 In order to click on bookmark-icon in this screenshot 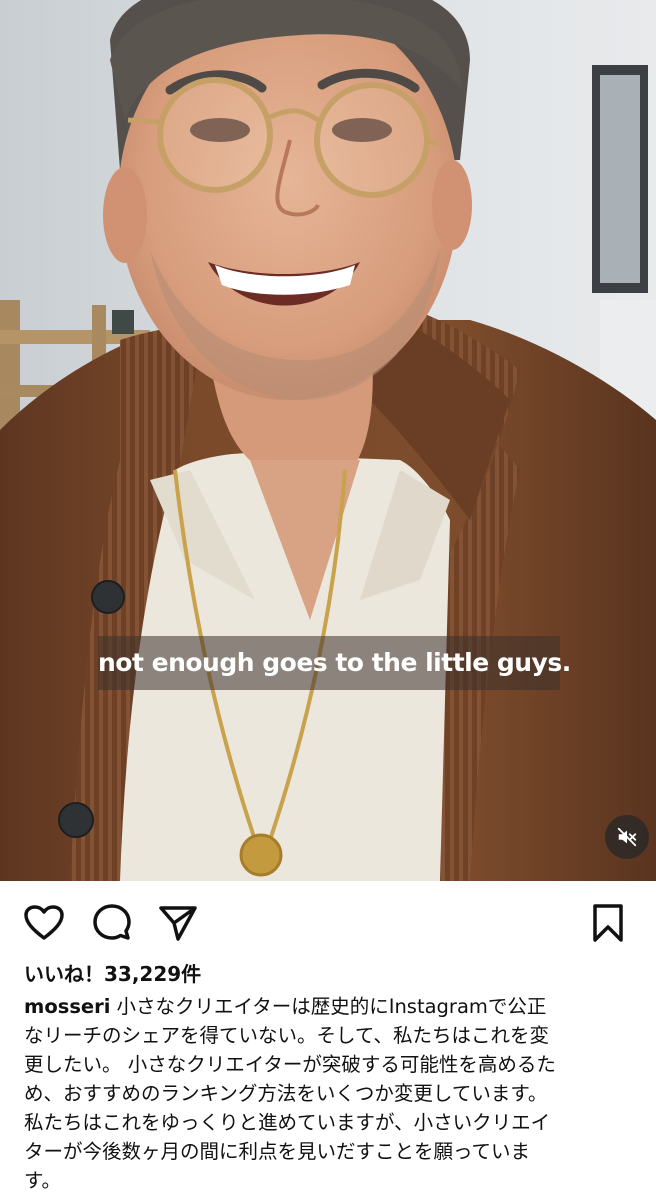, I will do `click(608, 923)`.